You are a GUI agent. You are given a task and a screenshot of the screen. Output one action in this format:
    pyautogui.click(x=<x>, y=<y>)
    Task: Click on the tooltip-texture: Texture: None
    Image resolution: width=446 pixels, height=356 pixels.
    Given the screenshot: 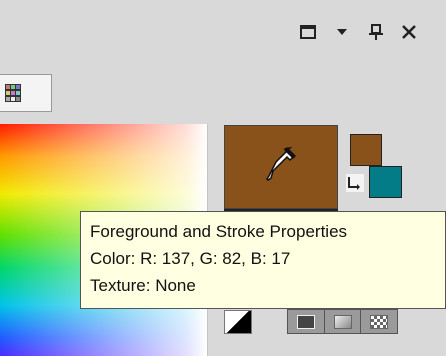 What is the action you would take?
    pyautogui.click(x=143, y=285)
    